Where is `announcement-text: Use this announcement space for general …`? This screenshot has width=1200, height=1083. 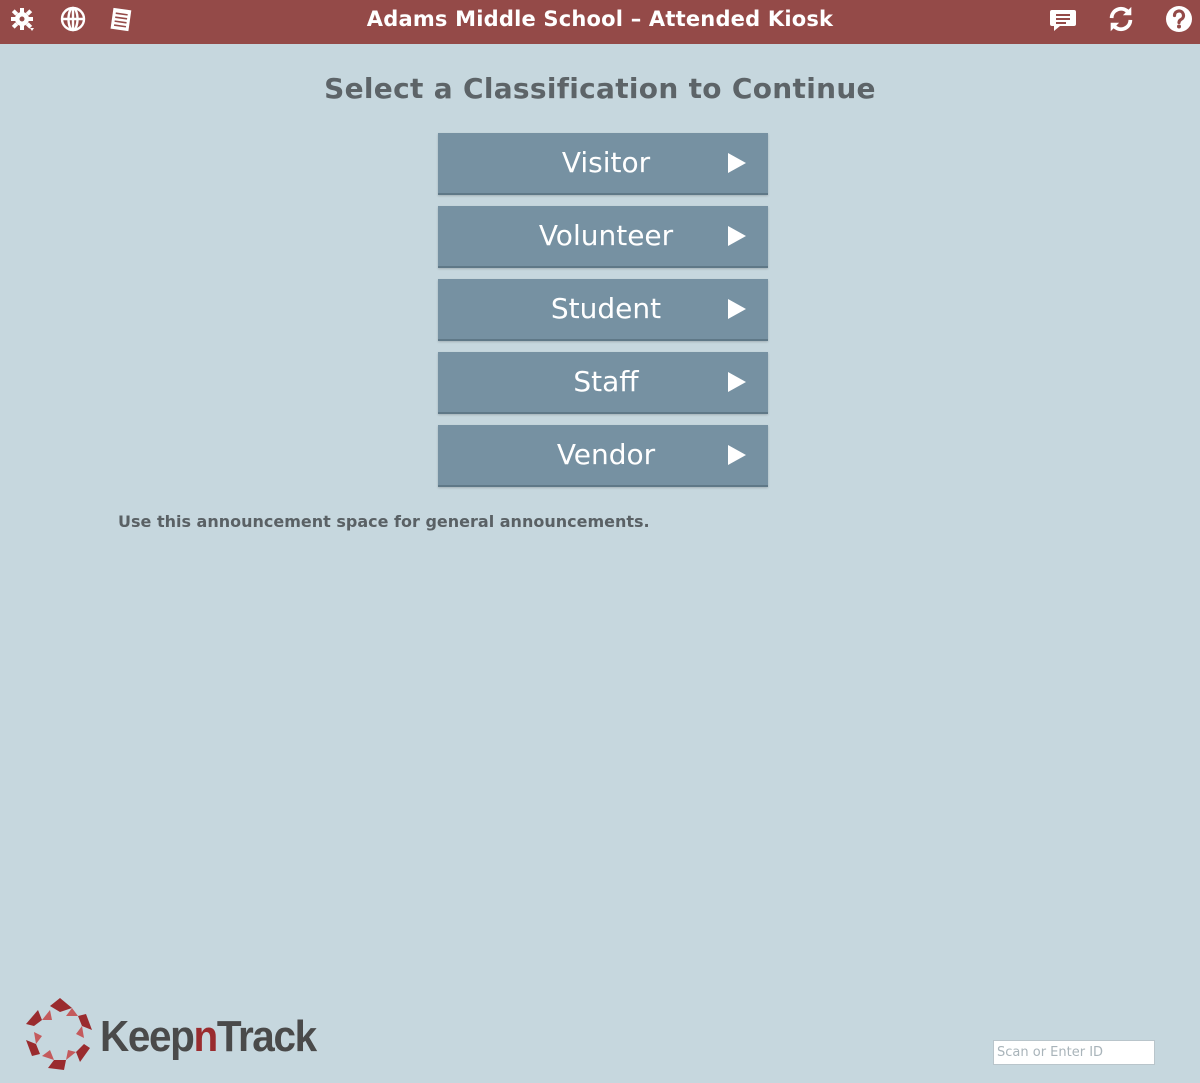 announcement-text: Use this announcement space for general … is located at coordinates (384, 521).